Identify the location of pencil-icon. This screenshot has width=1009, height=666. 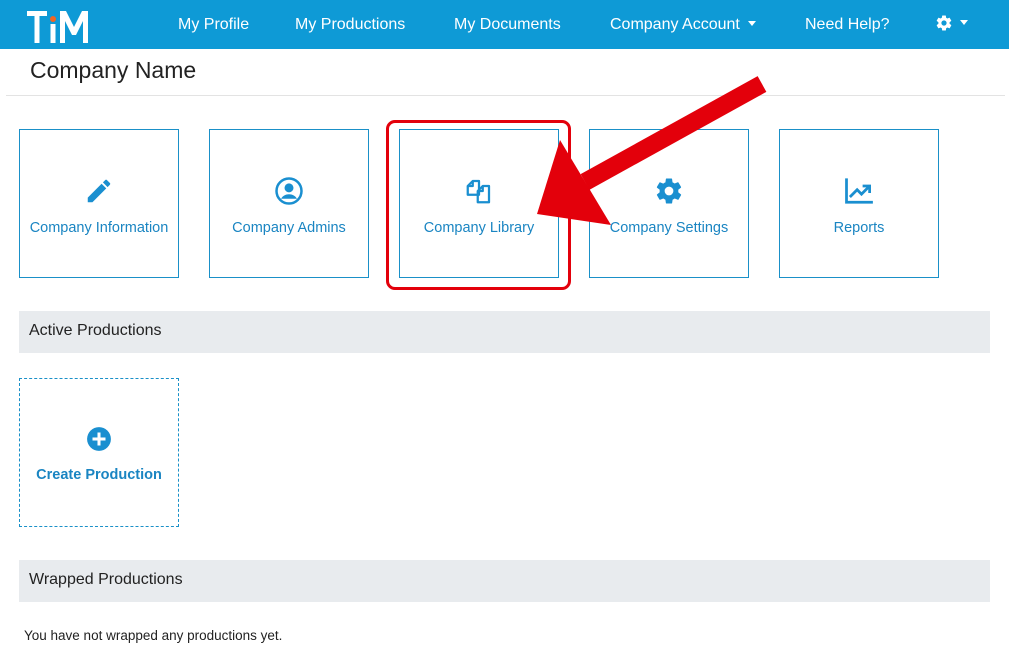
(99, 191).